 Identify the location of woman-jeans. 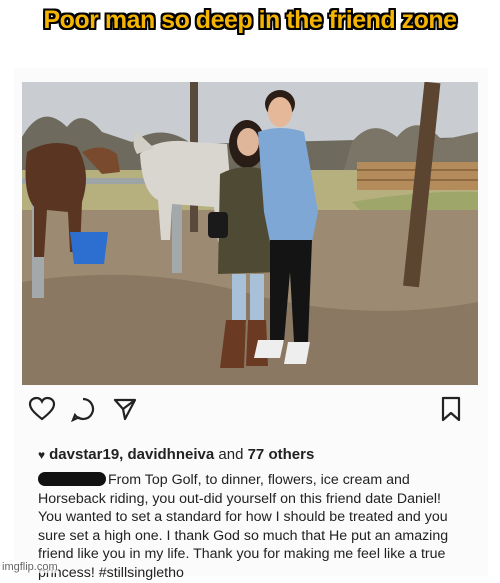
(239, 300).